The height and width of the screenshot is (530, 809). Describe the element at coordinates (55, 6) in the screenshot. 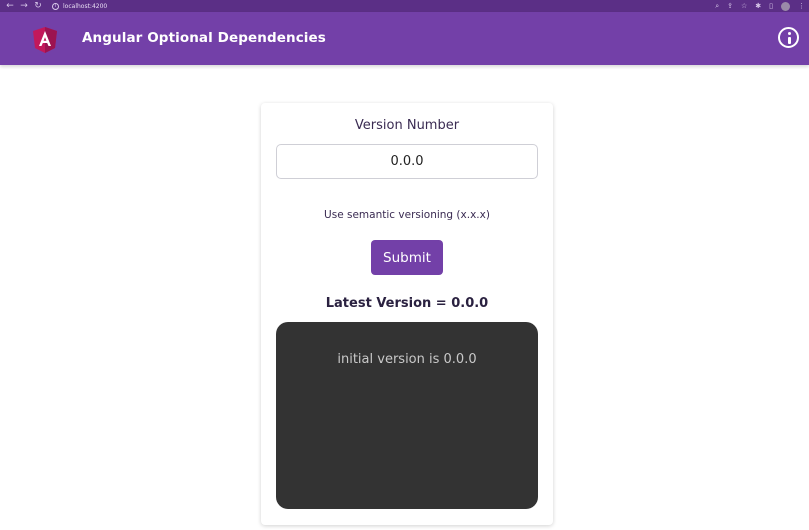

I see `site-info-icon: i` at that location.